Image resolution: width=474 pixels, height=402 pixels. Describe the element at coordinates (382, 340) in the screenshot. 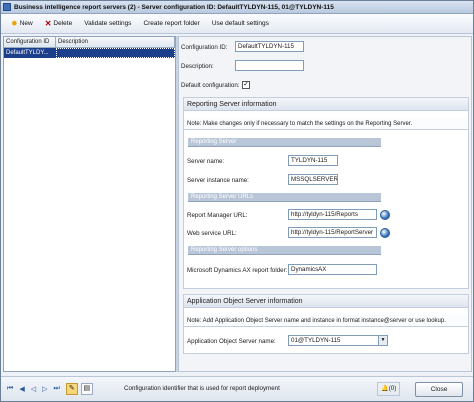

I see `chevron-down-icon: ▼` at that location.